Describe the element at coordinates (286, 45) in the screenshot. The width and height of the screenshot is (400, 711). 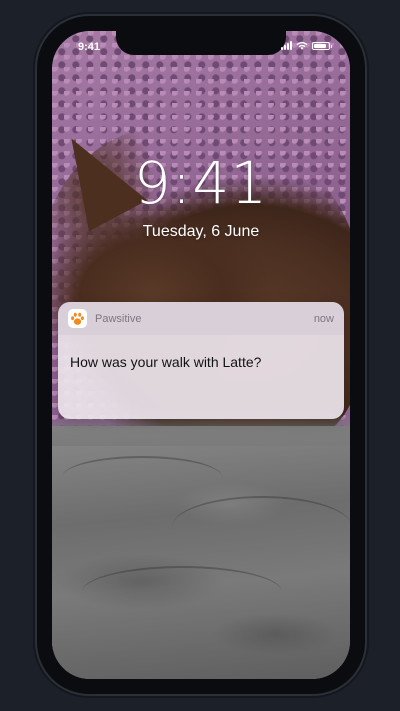
I see `cellular-signal-icon` at that location.